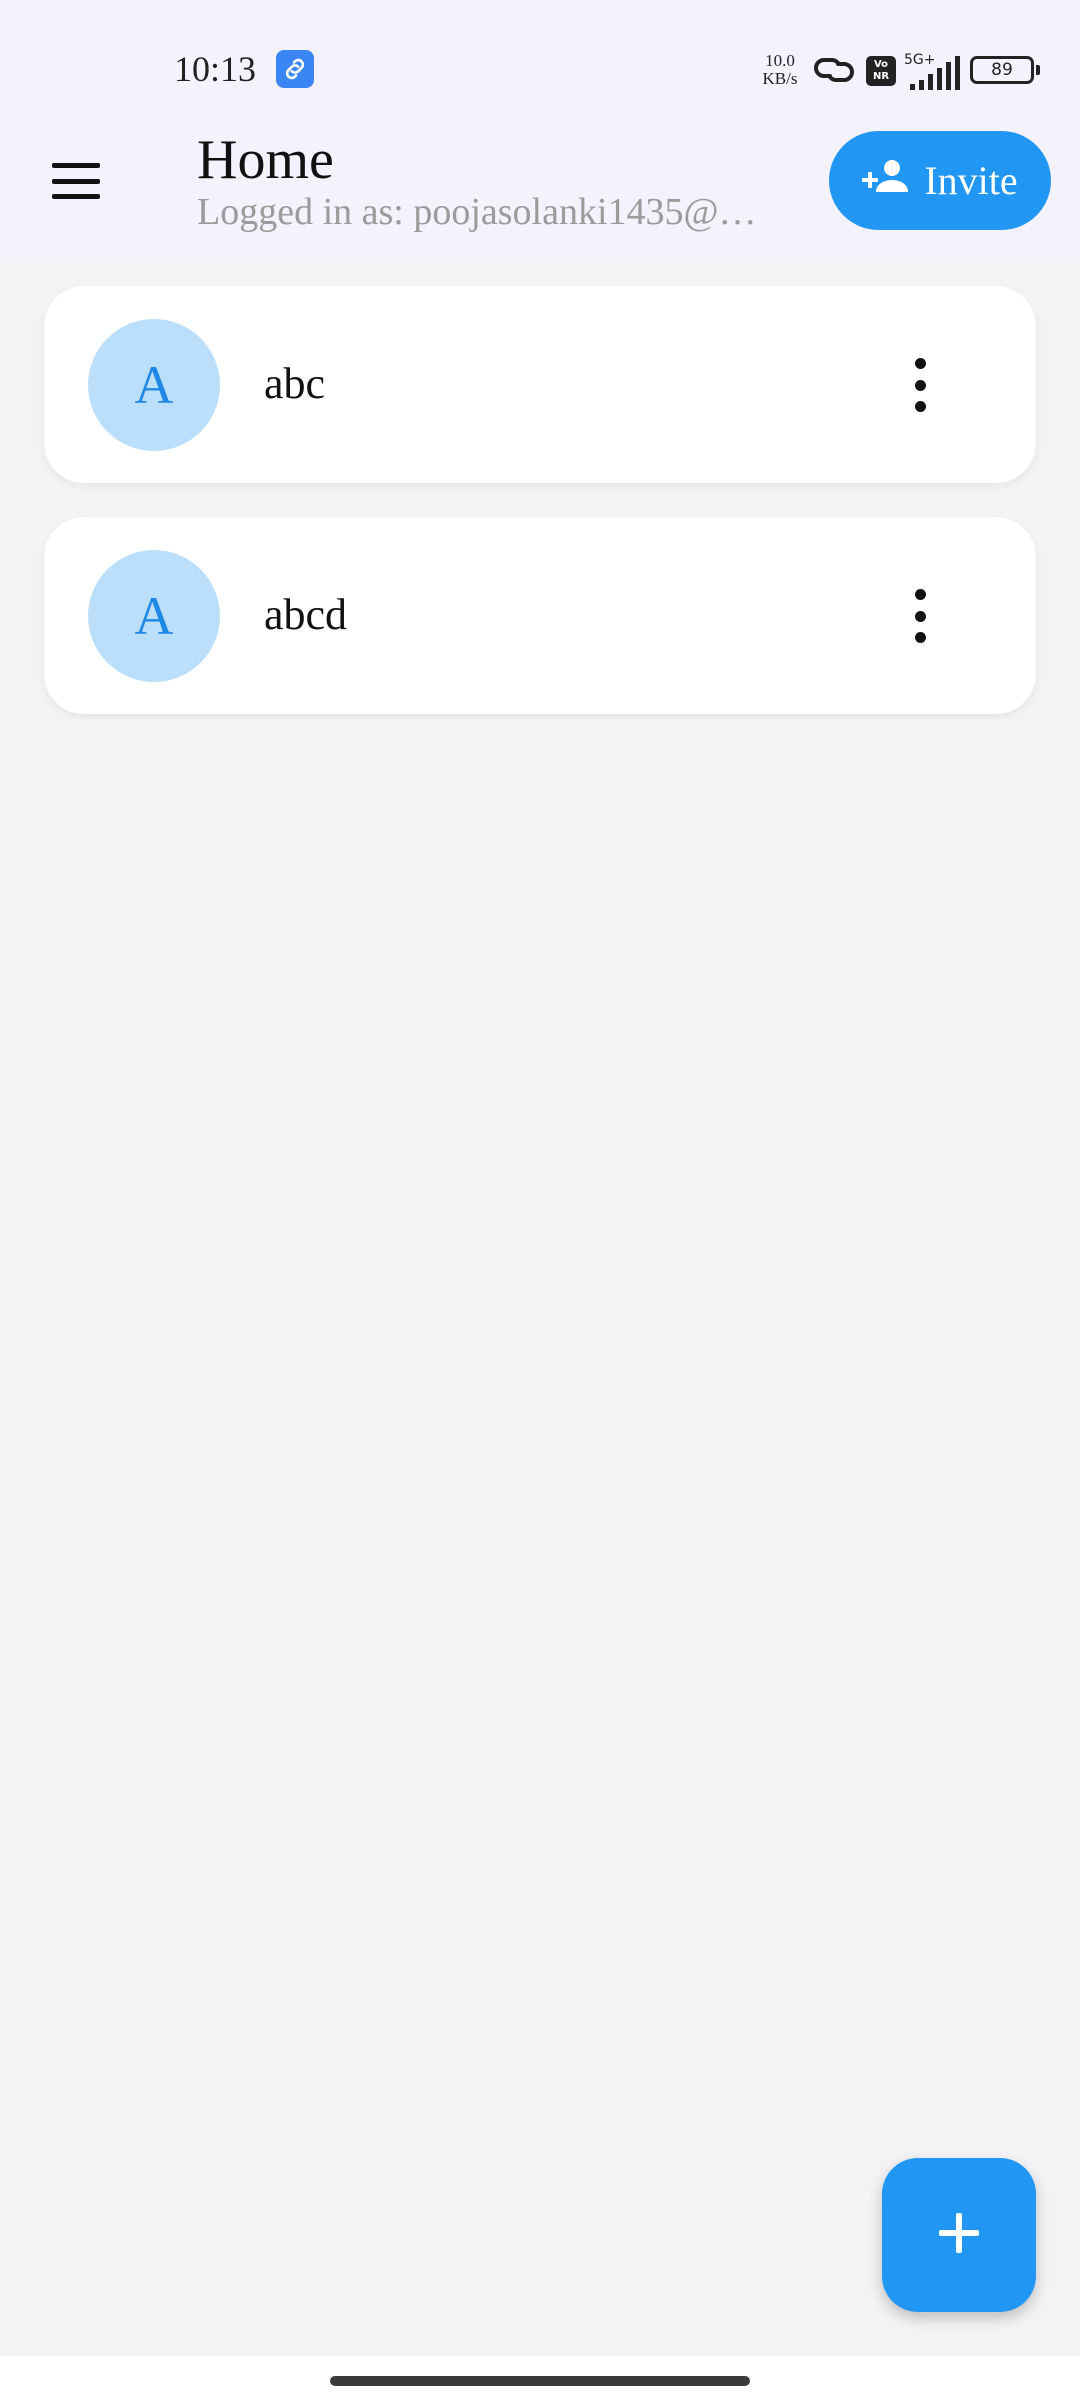 This screenshot has height=2400, width=1080. I want to click on net-speed-value: 10.0, so click(780, 60).